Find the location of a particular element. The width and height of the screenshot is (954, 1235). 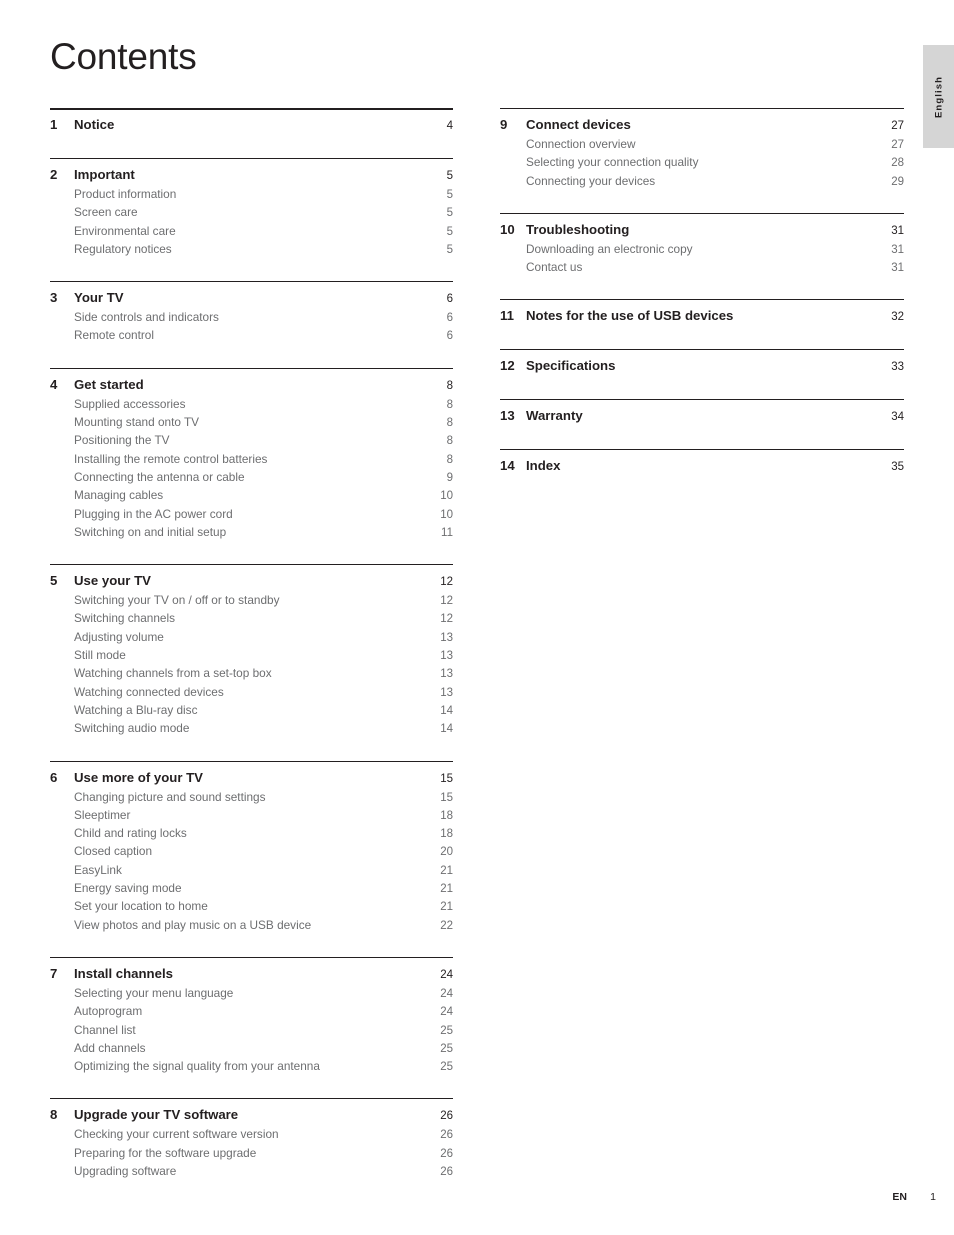

toc-subentry: Switching channels 12 is located at coordinates (251, 619).